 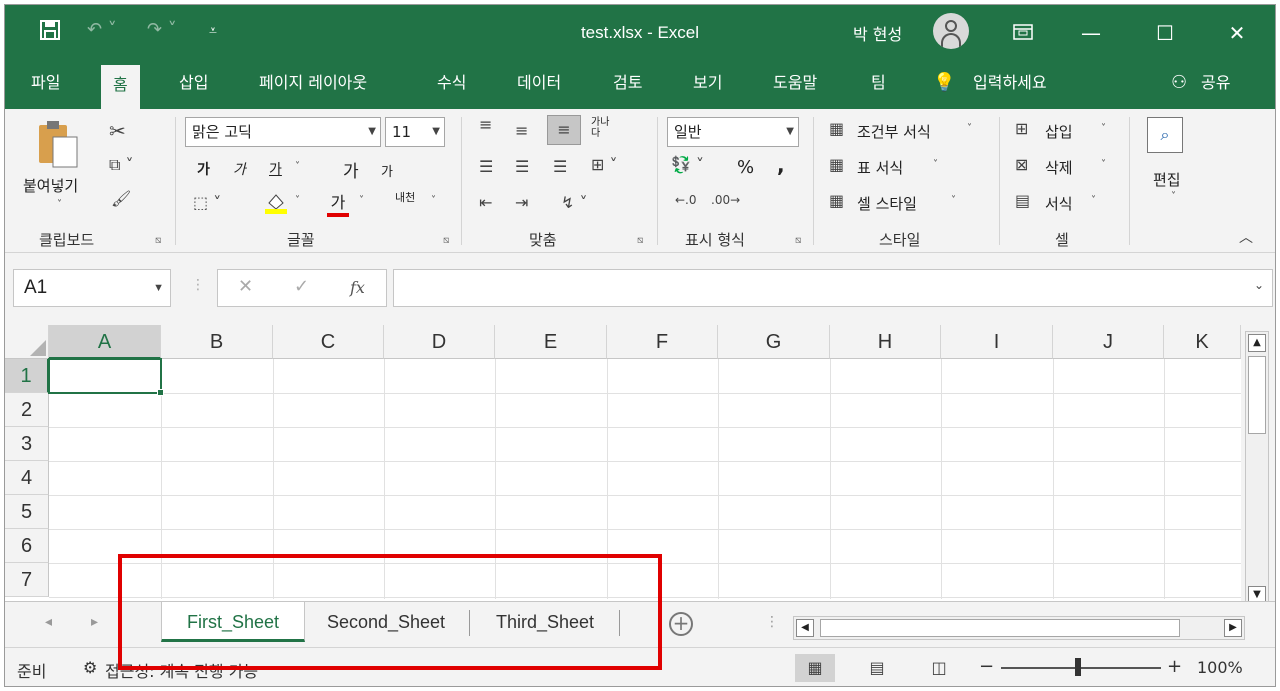 What do you see at coordinates (772, 622) in the screenshot?
I see `tab-split-handle-icon: ⋮` at bounding box center [772, 622].